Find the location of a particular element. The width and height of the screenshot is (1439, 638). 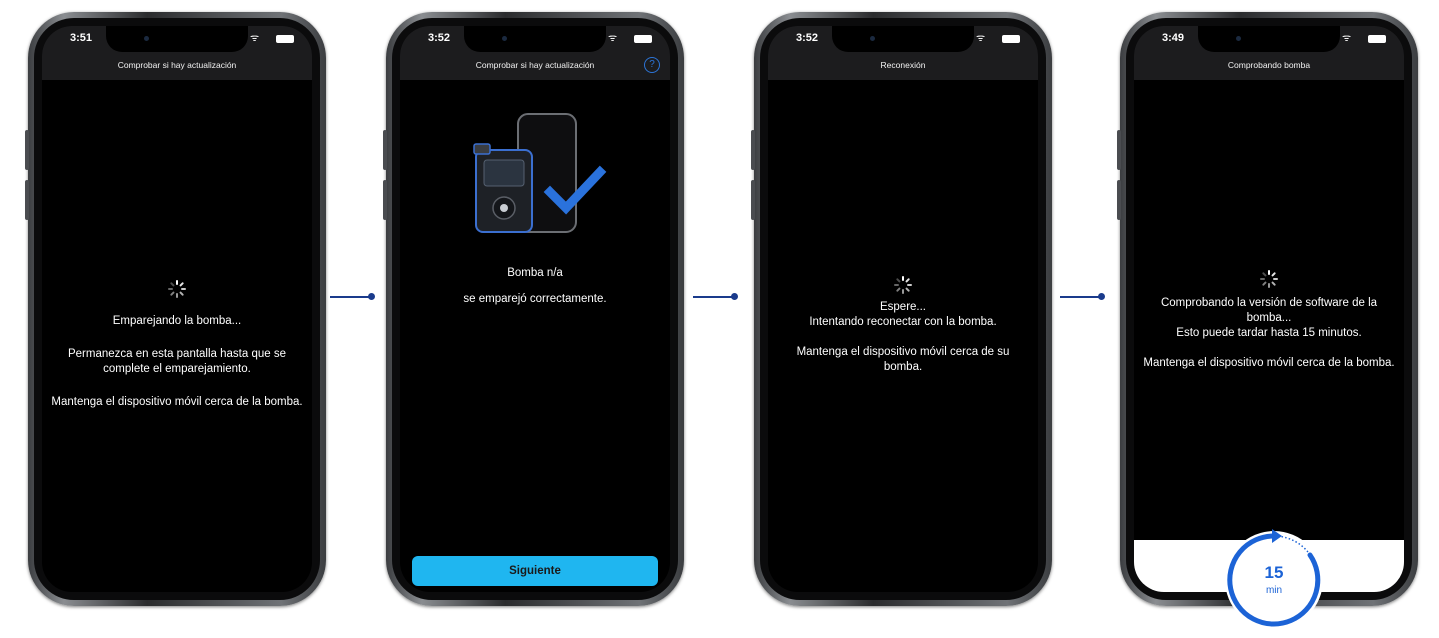

paired-status: se emparejó correctamente. is located at coordinates (535, 299).